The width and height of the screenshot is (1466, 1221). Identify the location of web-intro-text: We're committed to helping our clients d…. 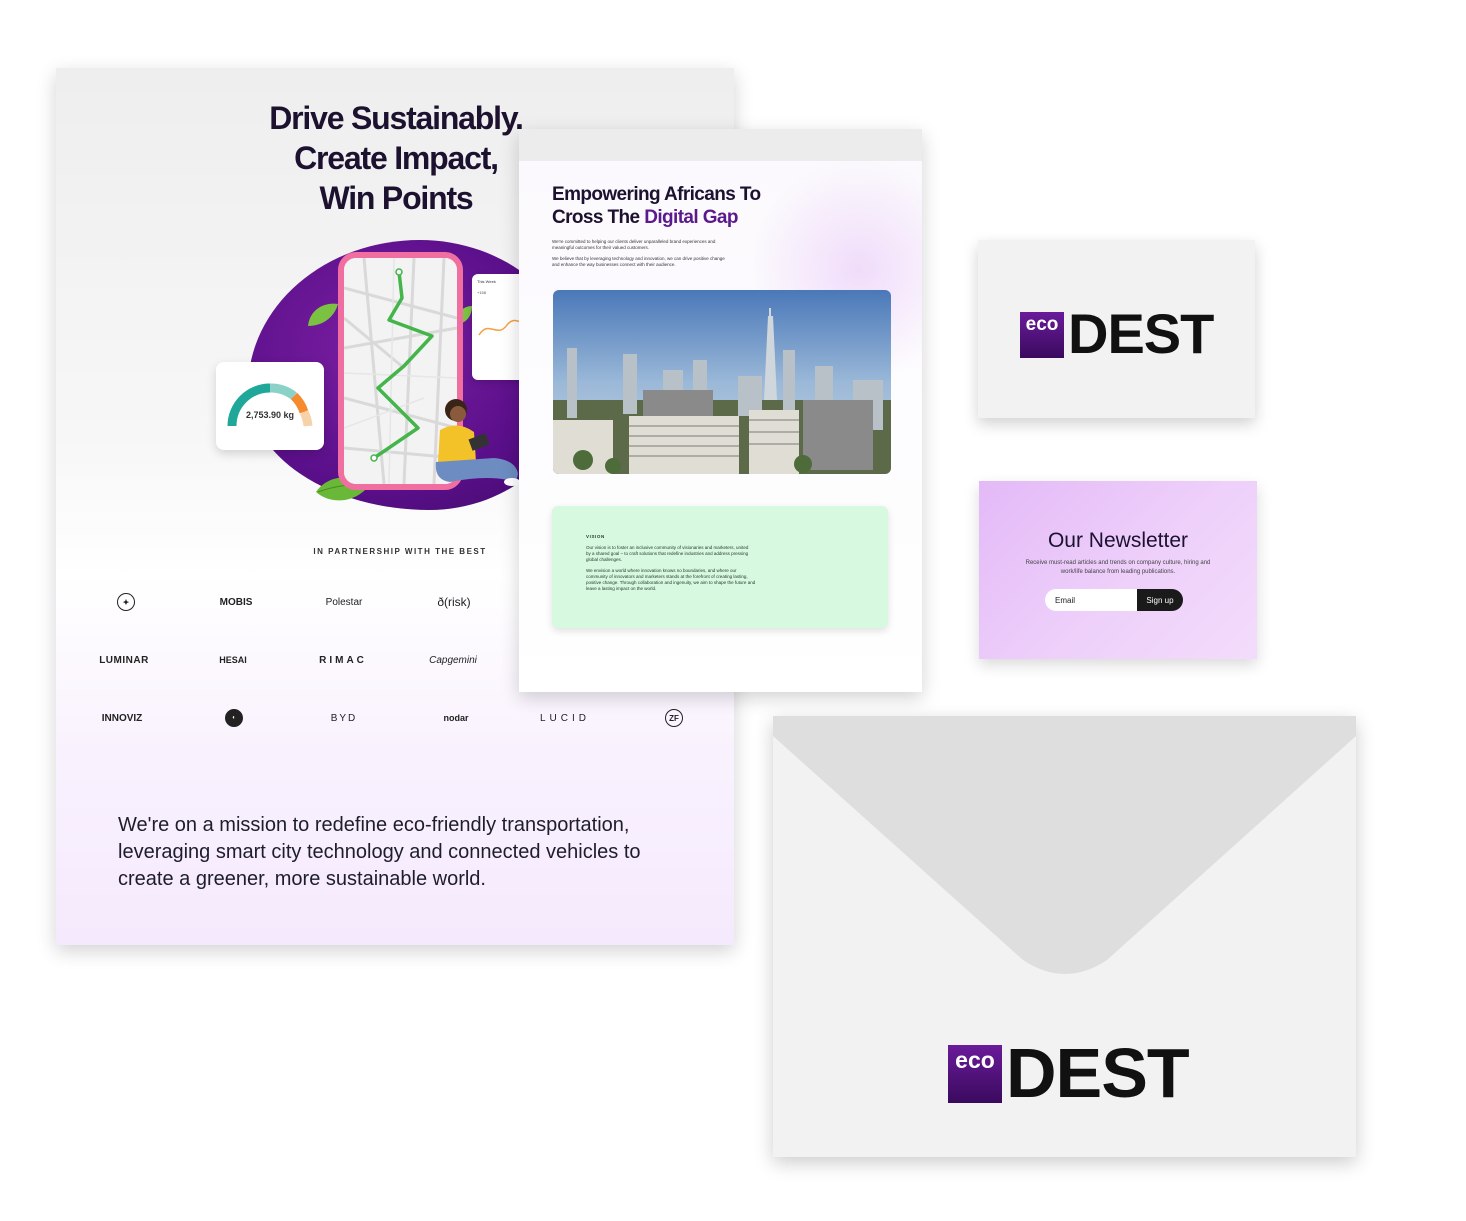
(639, 256).